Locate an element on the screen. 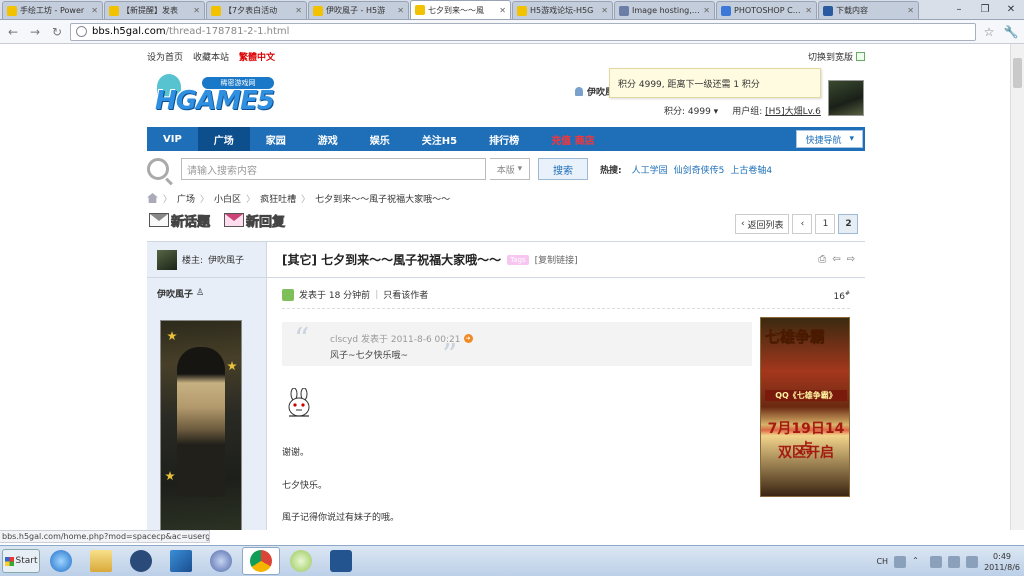  browser-tab: 七夕到来～～風 ✕ is located at coordinates (460, 9).